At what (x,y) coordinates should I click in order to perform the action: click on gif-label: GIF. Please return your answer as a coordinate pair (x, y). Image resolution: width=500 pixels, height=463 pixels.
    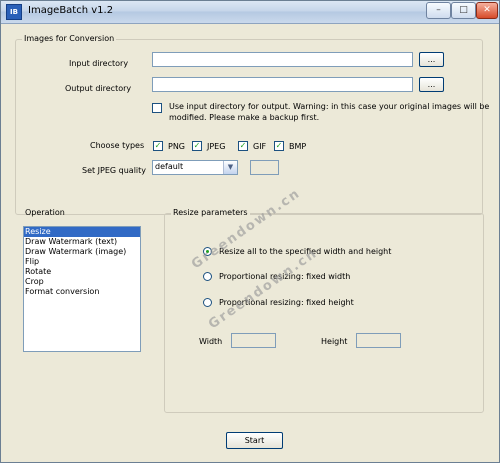
    Looking at the image, I should click on (260, 146).